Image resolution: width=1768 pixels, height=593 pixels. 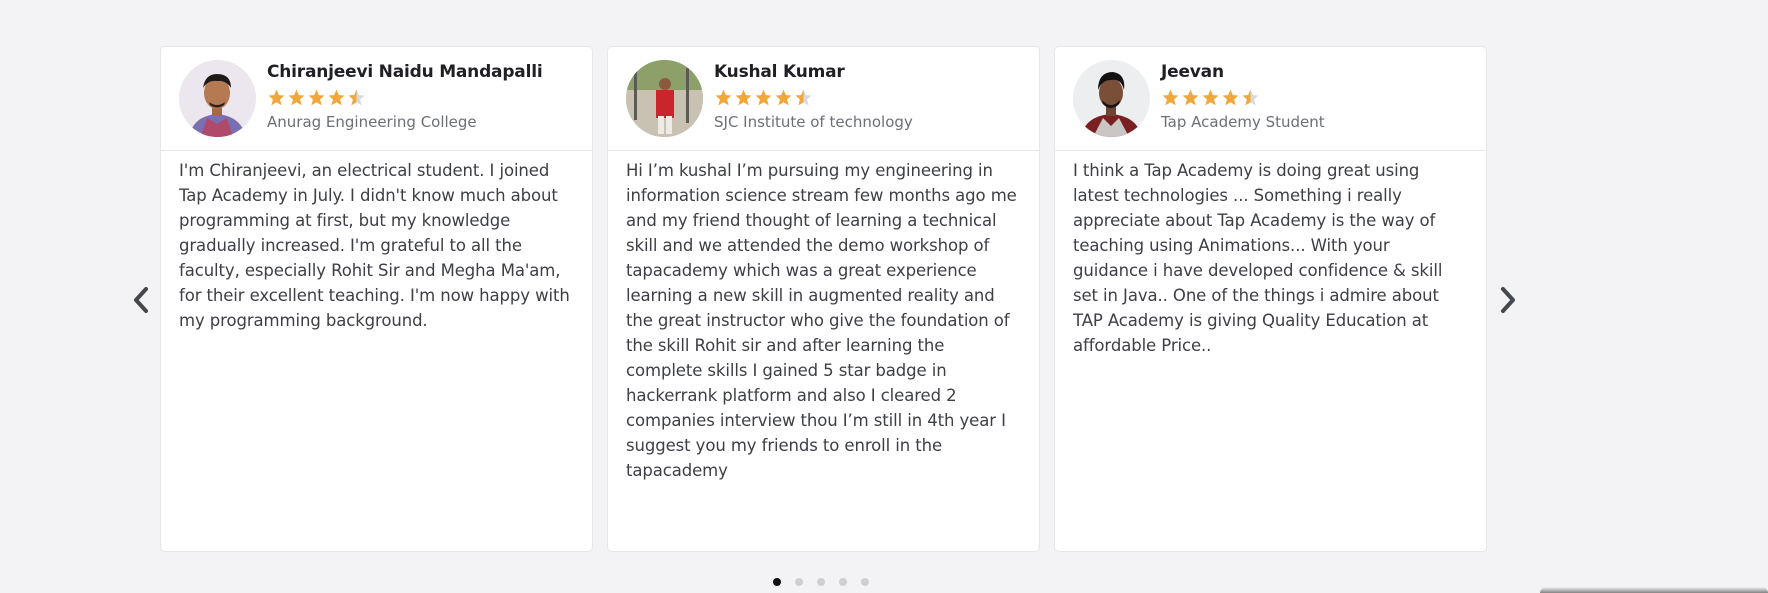 I want to click on reviewer-college: Anurag Engineering College, so click(x=372, y=122).